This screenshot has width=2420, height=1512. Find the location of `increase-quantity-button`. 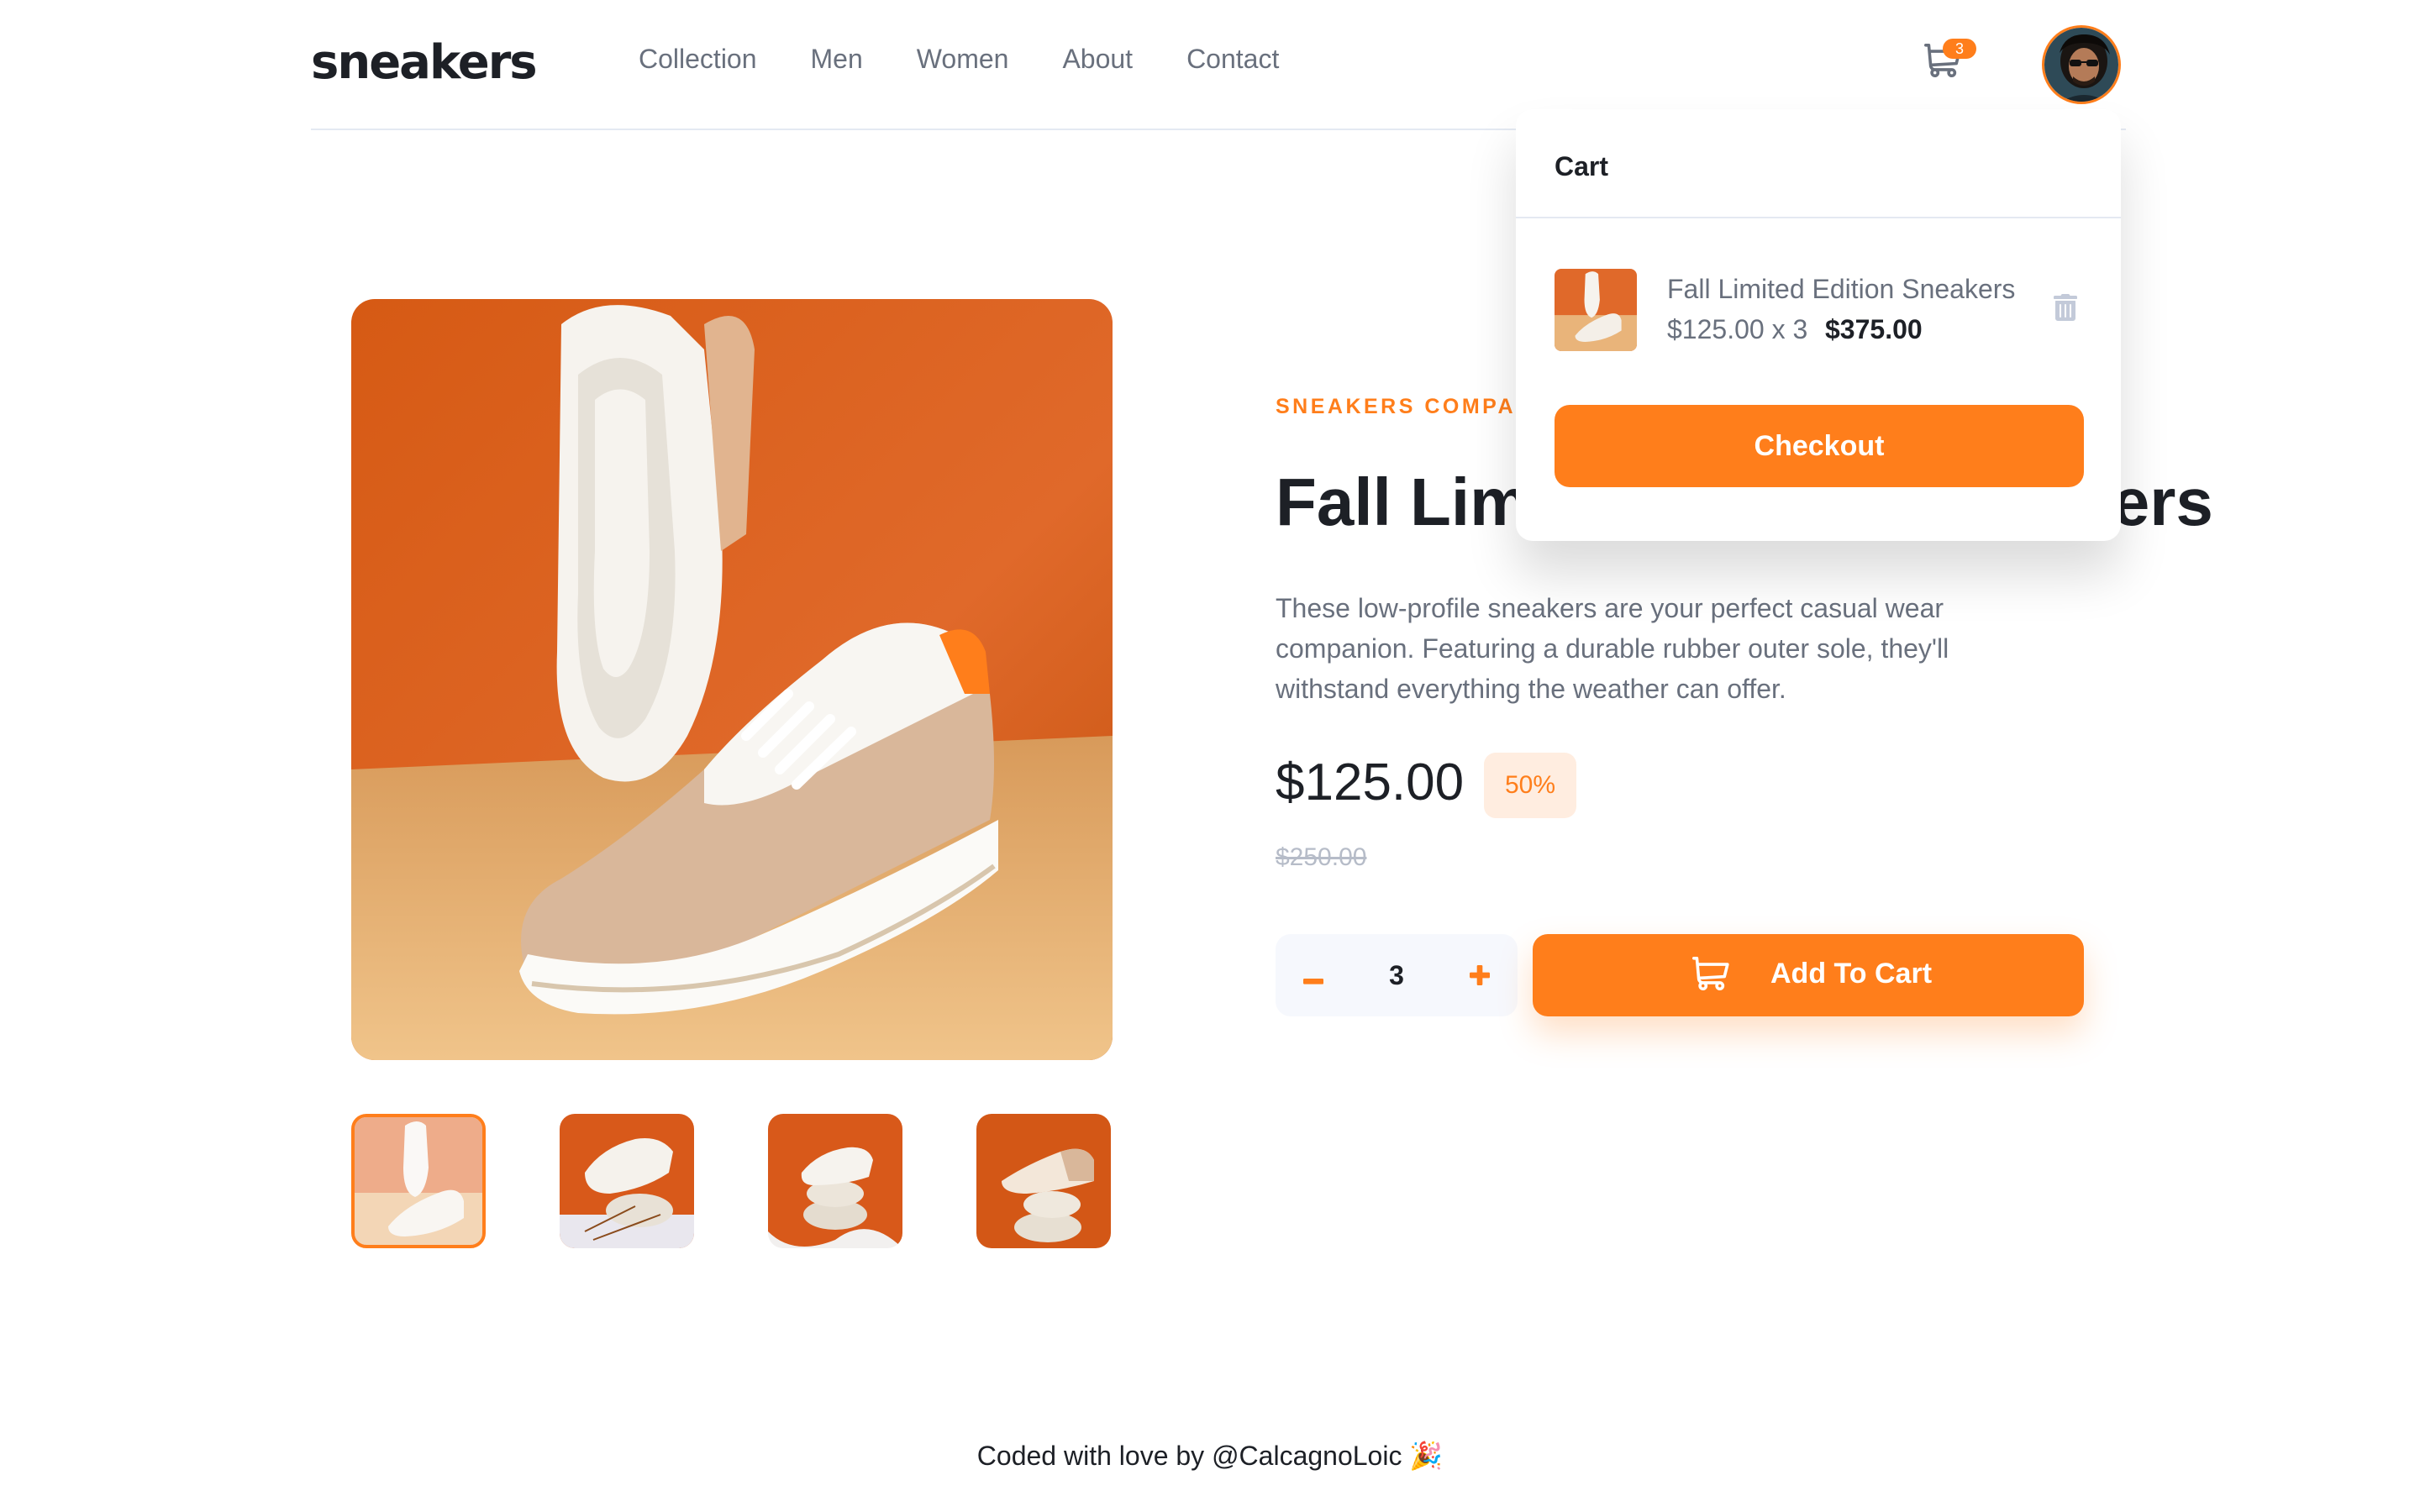

increase-quantity-button is located at coordinates (1480, 975).